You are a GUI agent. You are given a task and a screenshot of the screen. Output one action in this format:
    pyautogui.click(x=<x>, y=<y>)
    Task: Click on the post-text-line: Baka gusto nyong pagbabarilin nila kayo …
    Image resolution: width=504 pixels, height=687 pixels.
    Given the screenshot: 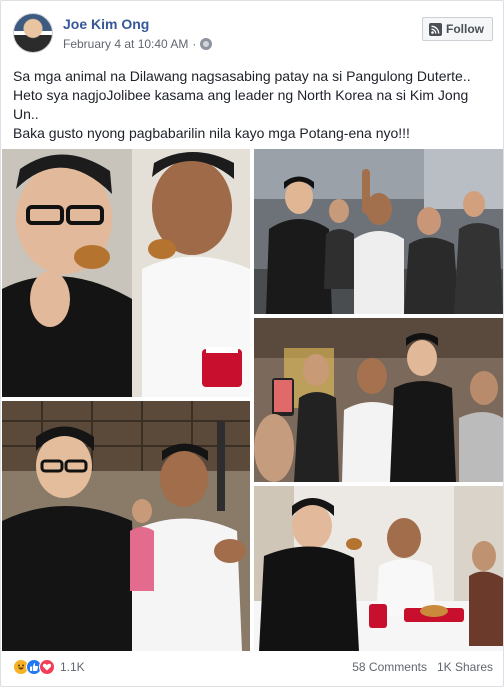 What is the action you would take?
    pyautogui.click(x=211, y=133)
    